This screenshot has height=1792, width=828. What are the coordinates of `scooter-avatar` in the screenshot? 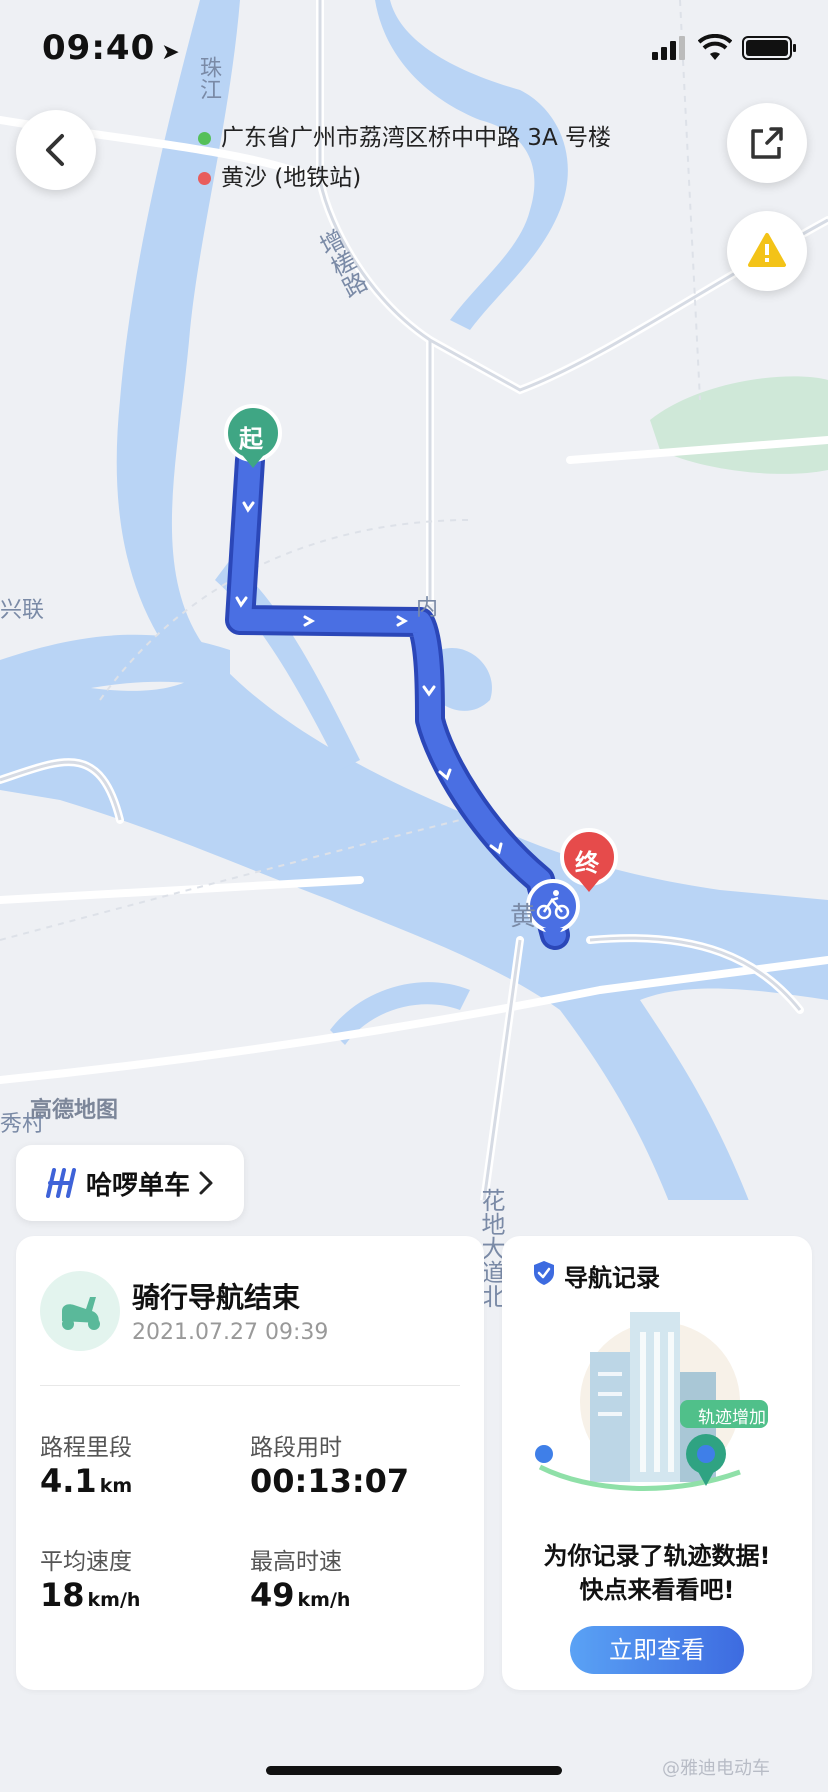 It's located at (80, 1311).